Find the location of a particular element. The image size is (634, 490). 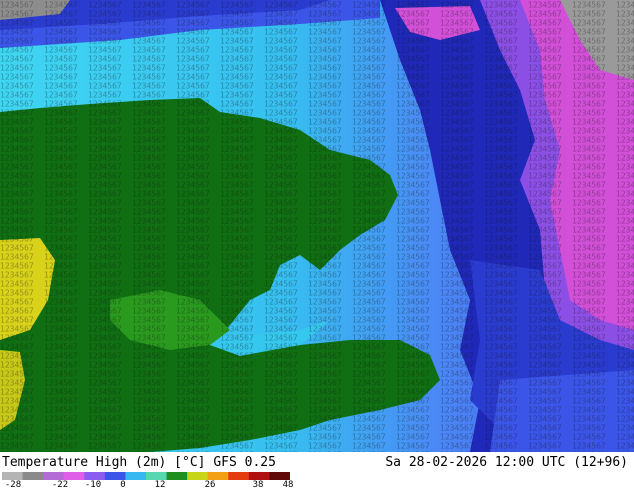

color-scale-bar is located at coordinates (146, 476).